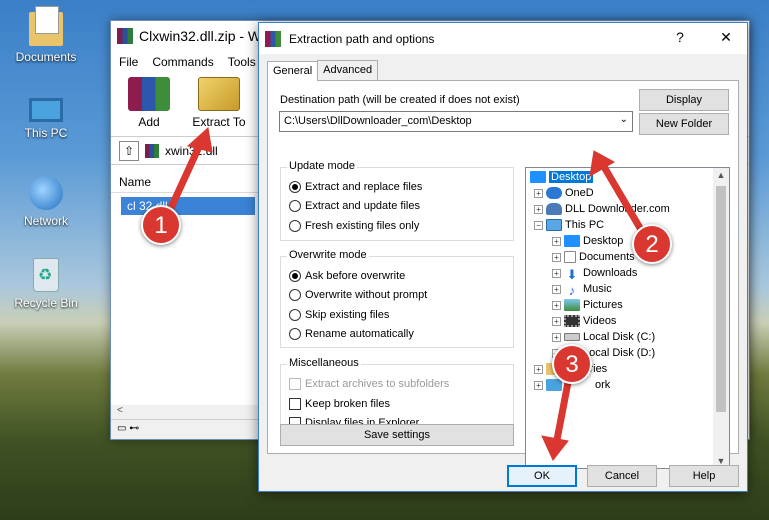 The width and height of the screenshot is (769, 520). I want to click on desktop-icon-network: Network, so click(46, 202).